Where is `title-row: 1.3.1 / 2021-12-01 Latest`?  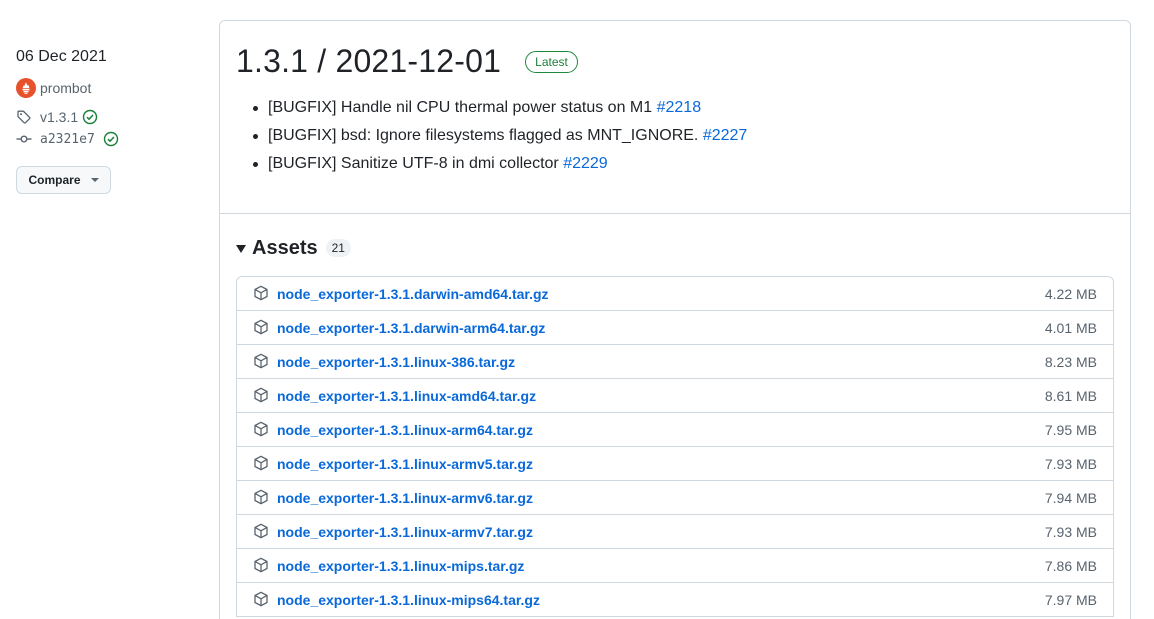
title-row: 1.3.1 / 2021-12-01 Latest is located at coordinates (675, 61).